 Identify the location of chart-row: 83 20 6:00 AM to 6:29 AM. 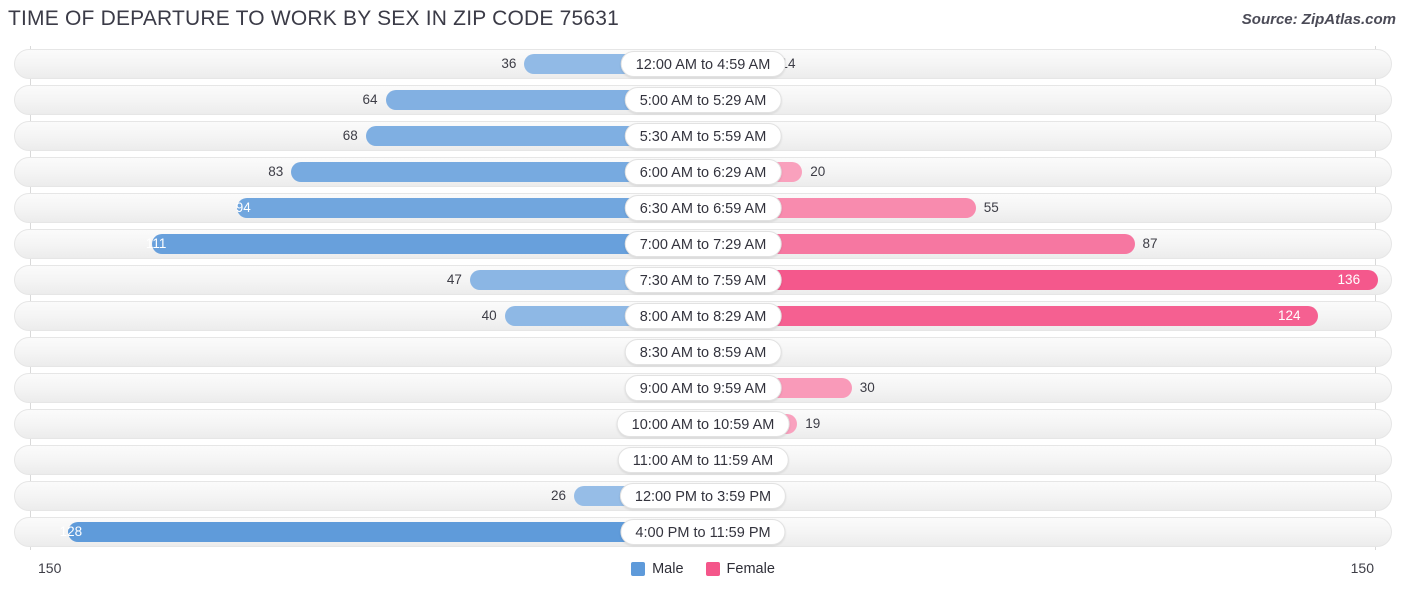
(703, 172).